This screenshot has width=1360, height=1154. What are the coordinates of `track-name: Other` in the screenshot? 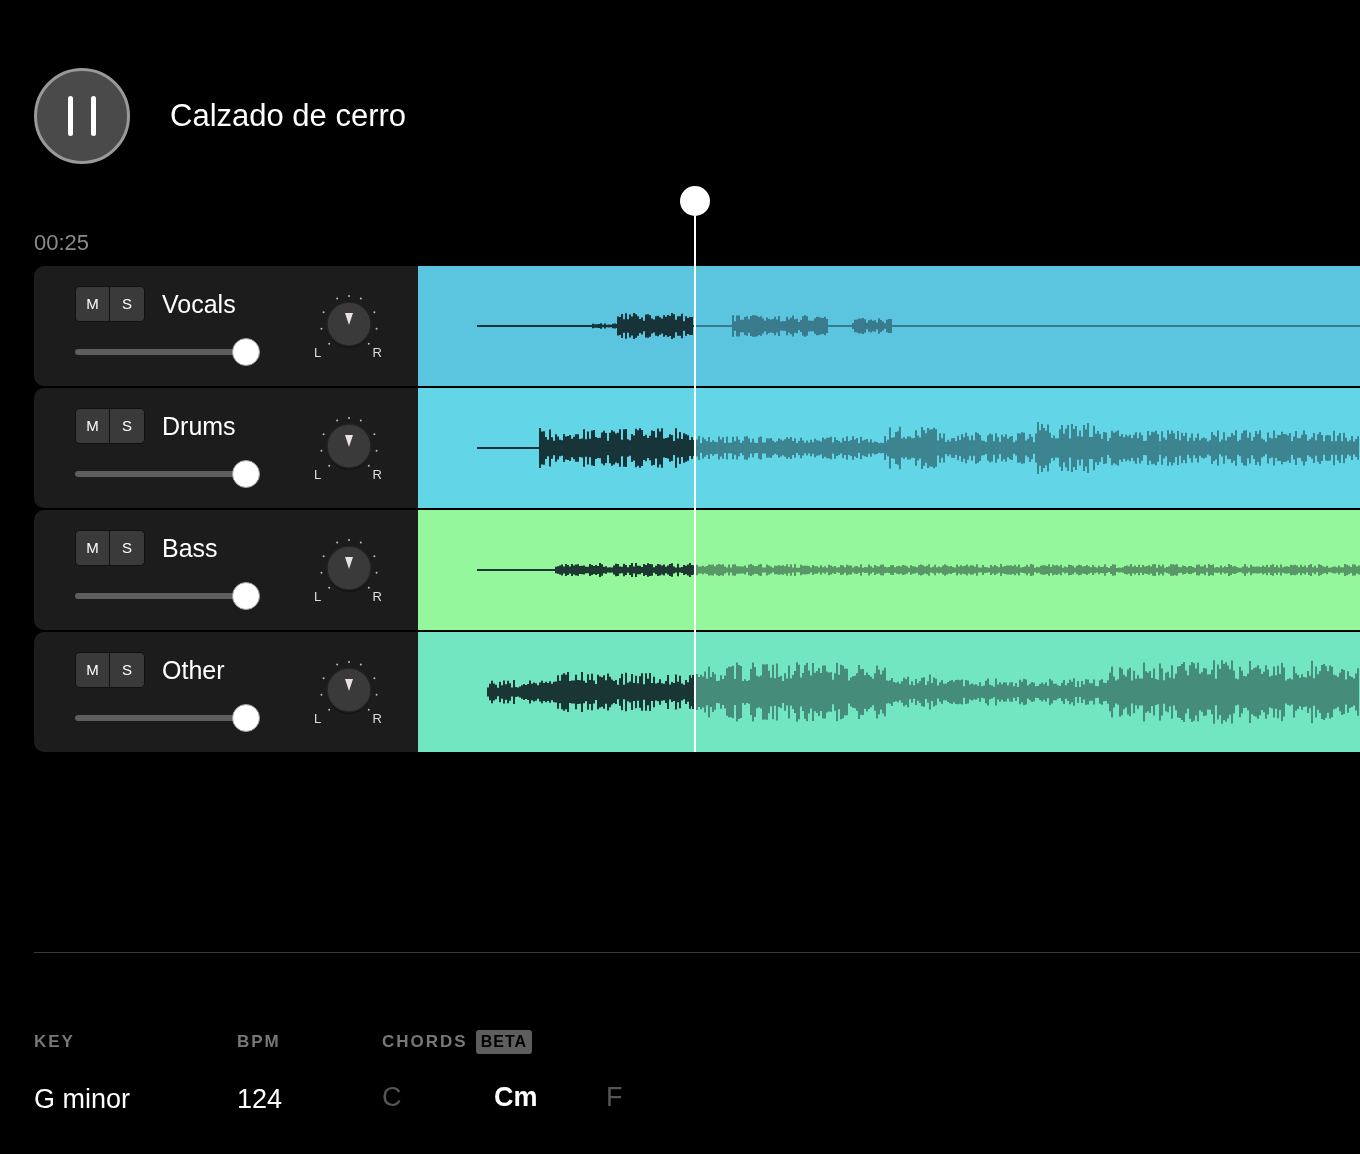 It's located at (193, 670).